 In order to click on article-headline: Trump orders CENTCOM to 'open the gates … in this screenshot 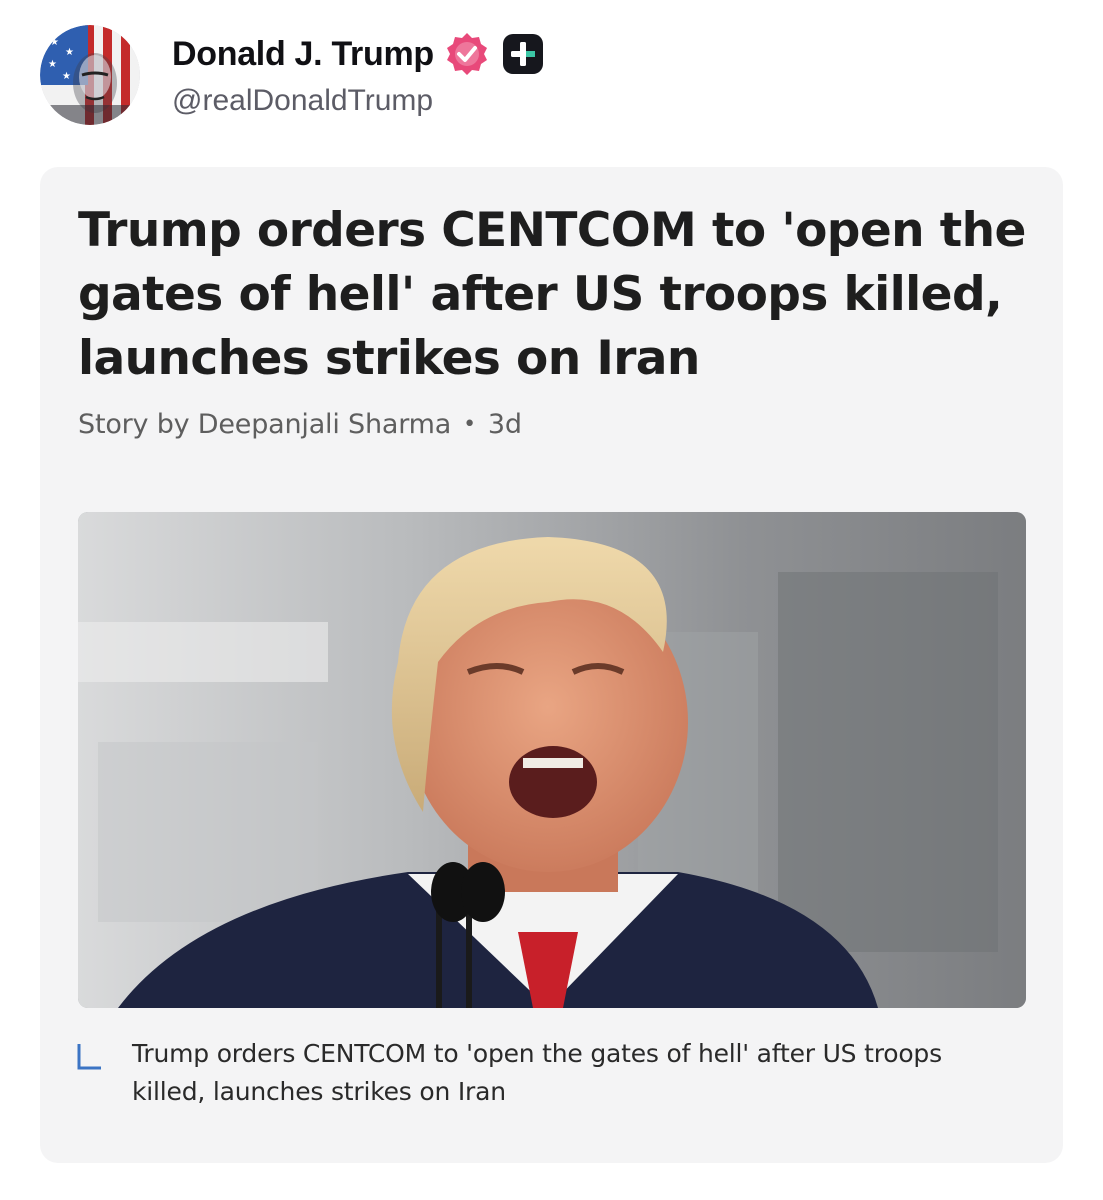, I will do `click(558, 295)`.